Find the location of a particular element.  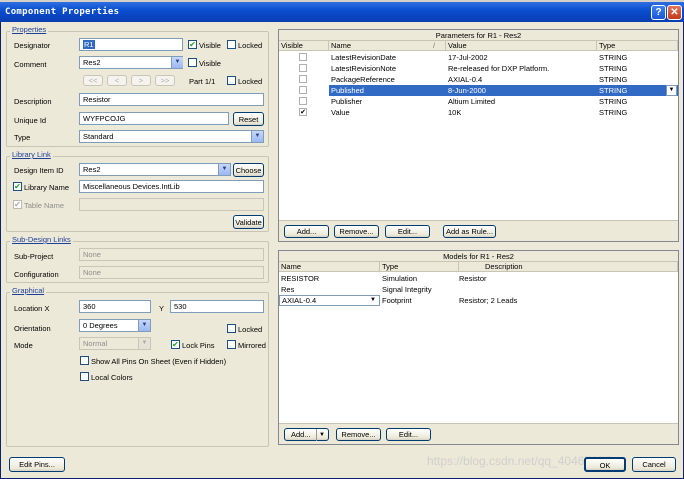

param-value: 10K is located at coordinates (455, 112).